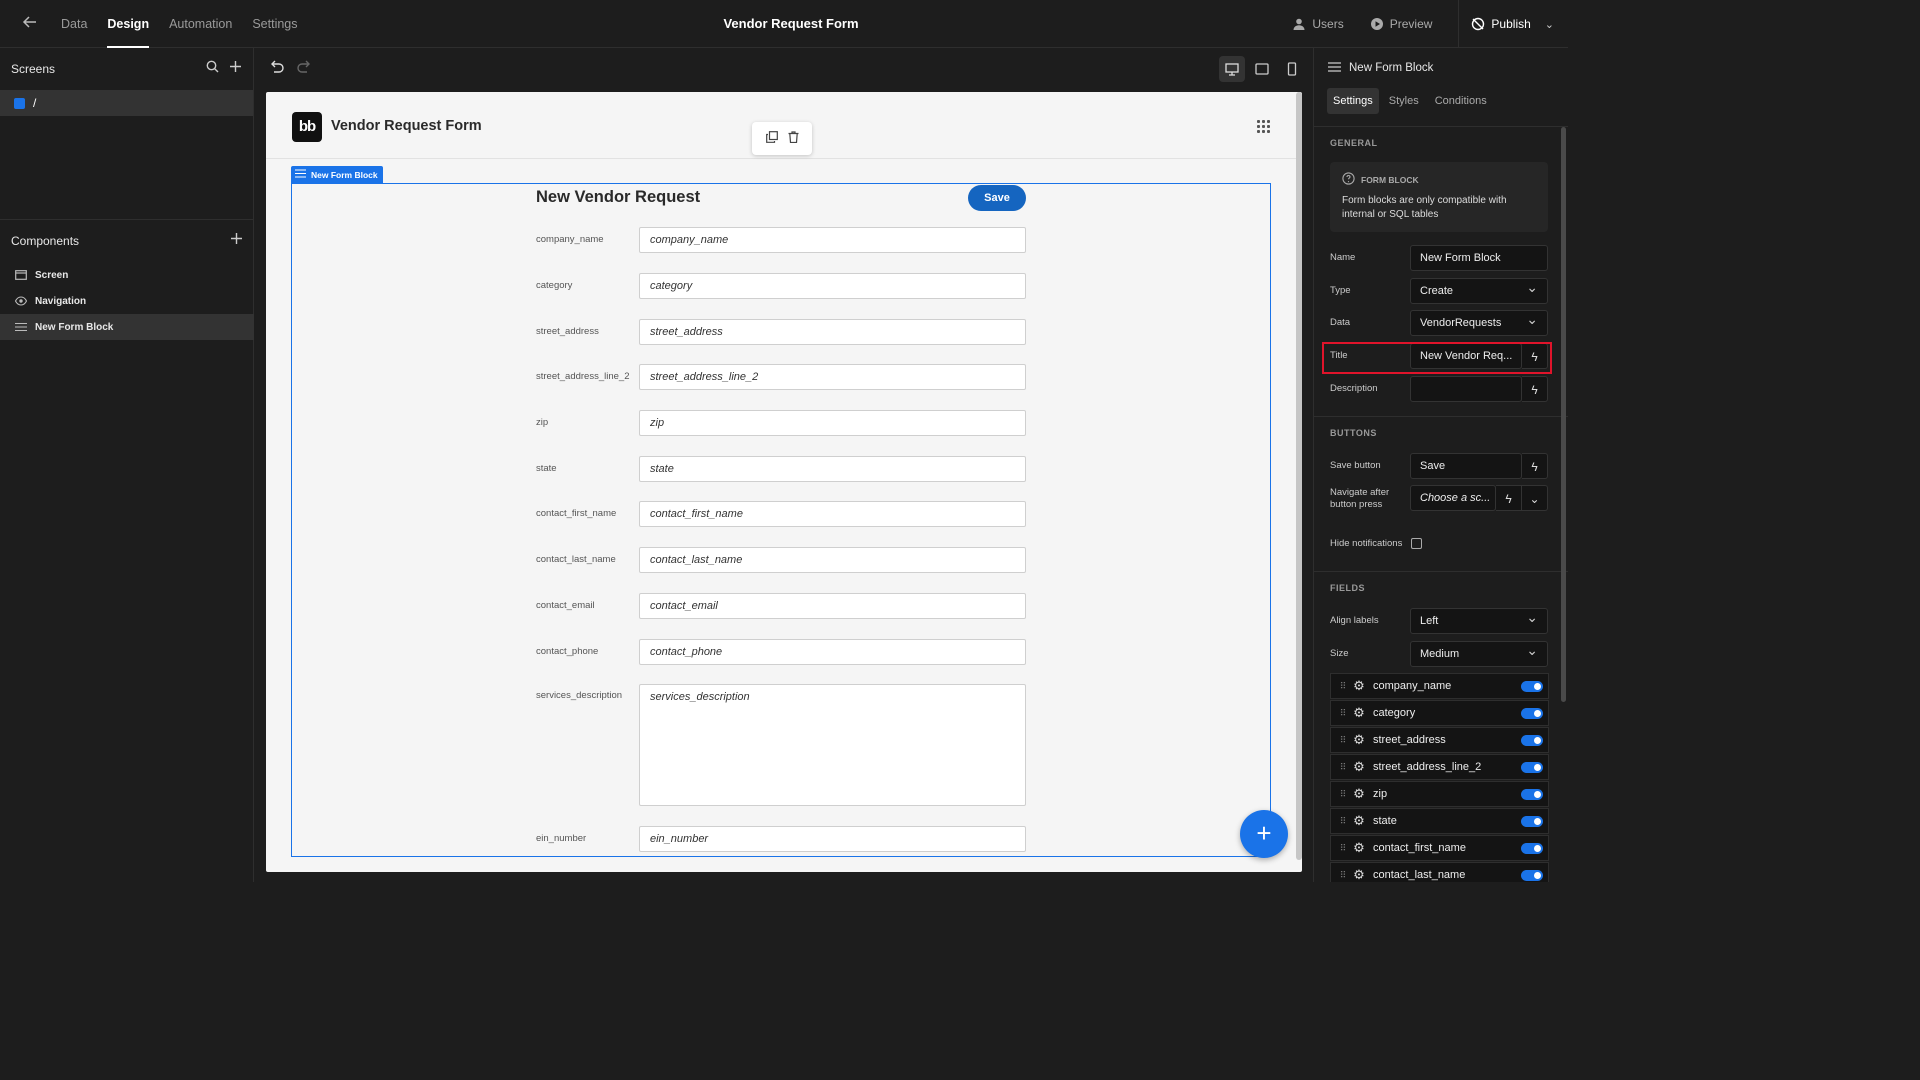 This screenshot has width=1920, height=1080. What do you see at coordinates (1340, 290) in the screenshot?
I see `prop-label: Type` at bounding box center [1340, 290].